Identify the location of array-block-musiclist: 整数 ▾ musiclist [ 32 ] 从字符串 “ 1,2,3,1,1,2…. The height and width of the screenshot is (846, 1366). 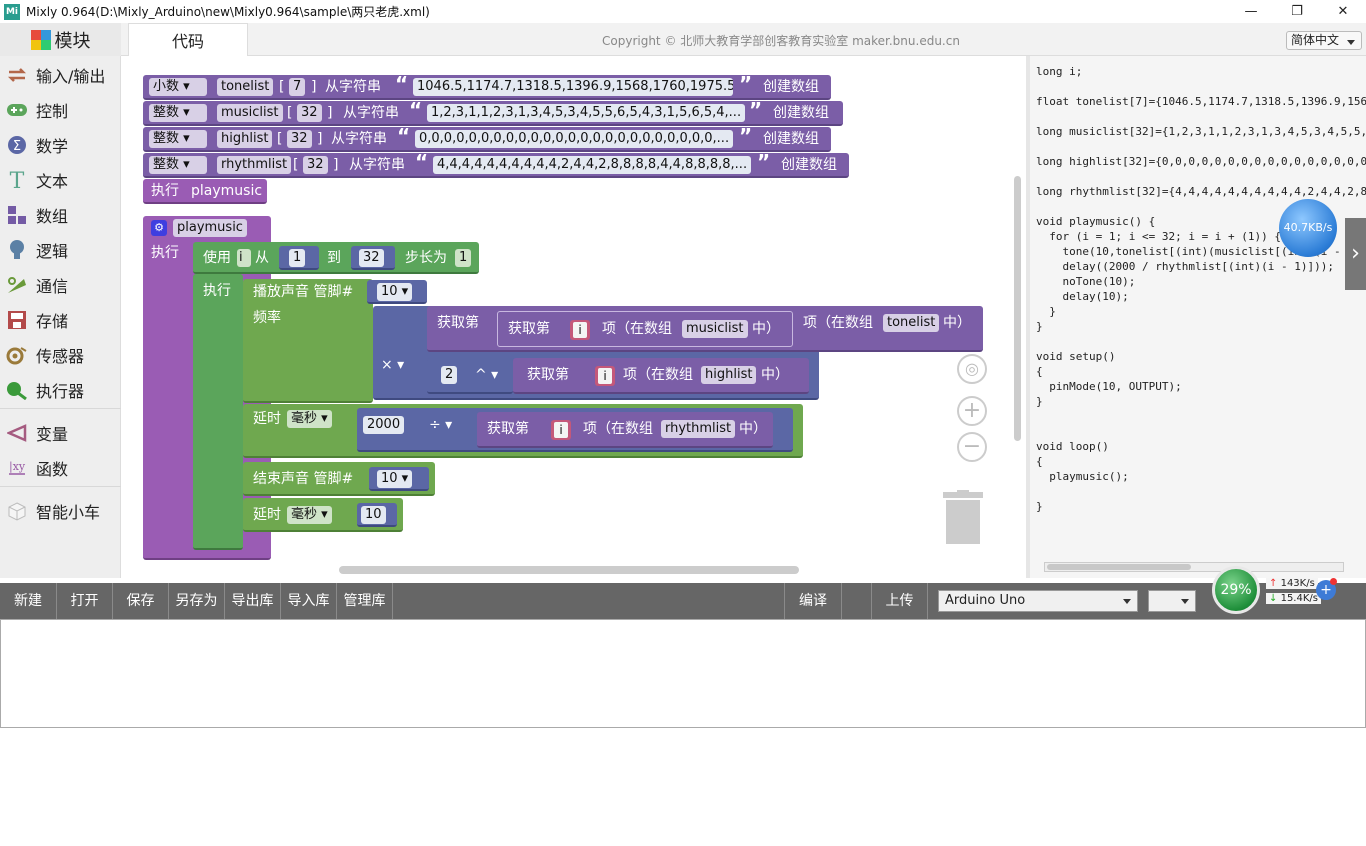
(493, 113).